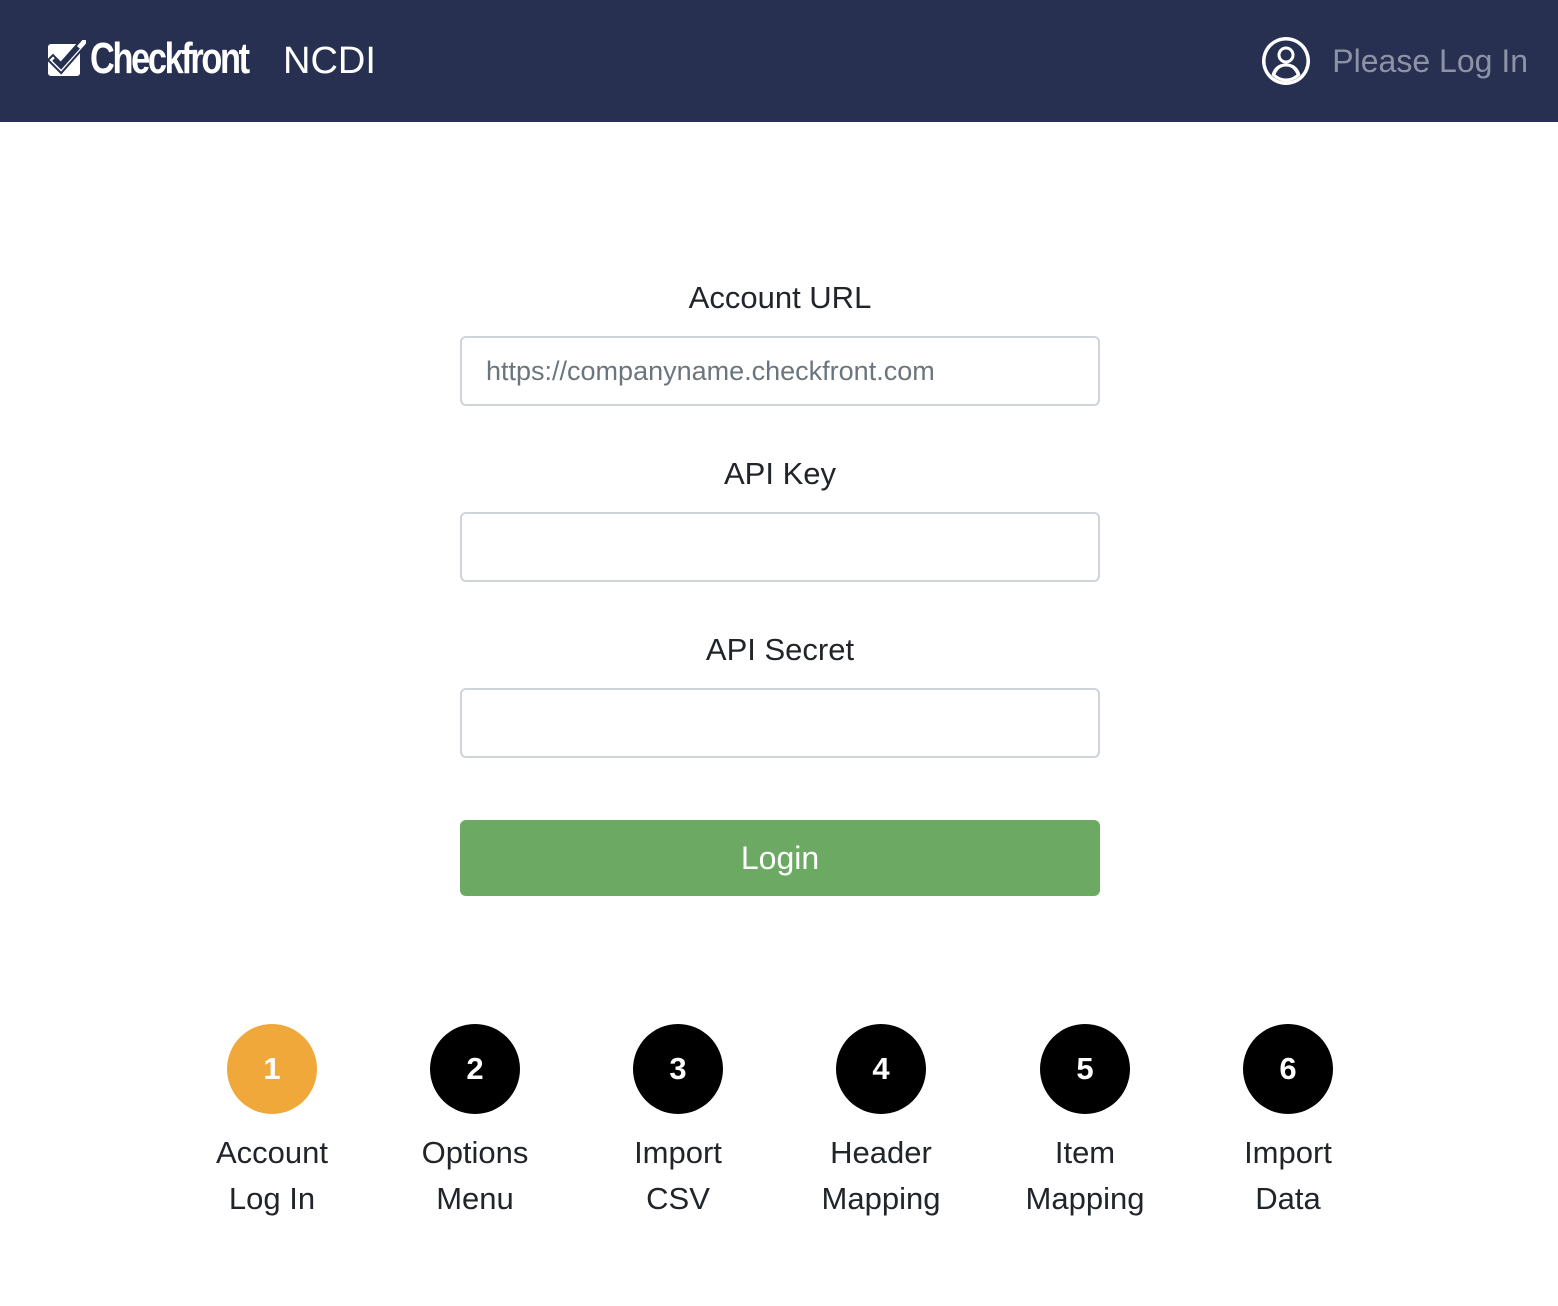 The height and width of the screenshot is (1306, 1558). Describe the element at coordinates (780, 649) in the screenshot. I see `api-secret-label: API Secret` at that location.